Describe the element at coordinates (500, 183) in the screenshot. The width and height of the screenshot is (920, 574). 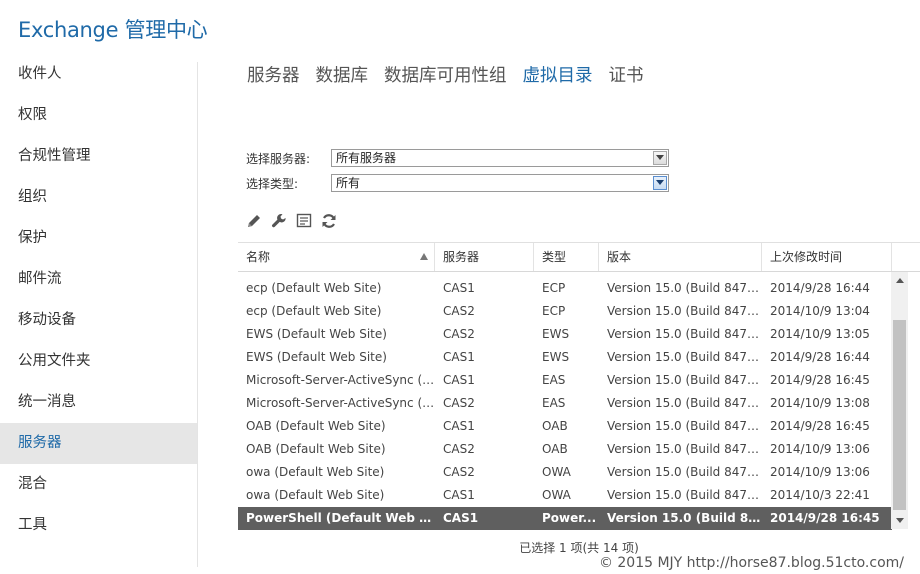
I see `type-select: 所有` at that location.